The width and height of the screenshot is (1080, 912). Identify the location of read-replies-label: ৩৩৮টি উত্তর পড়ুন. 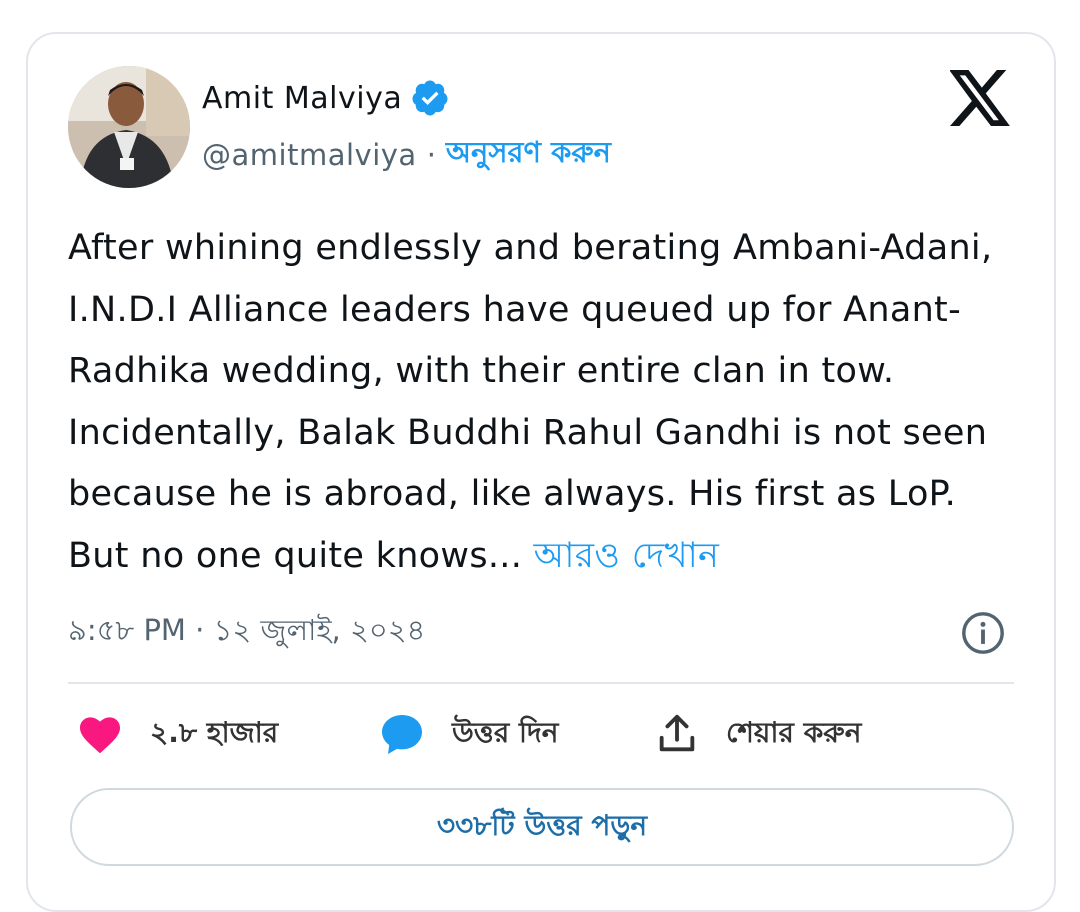
(542, 825).